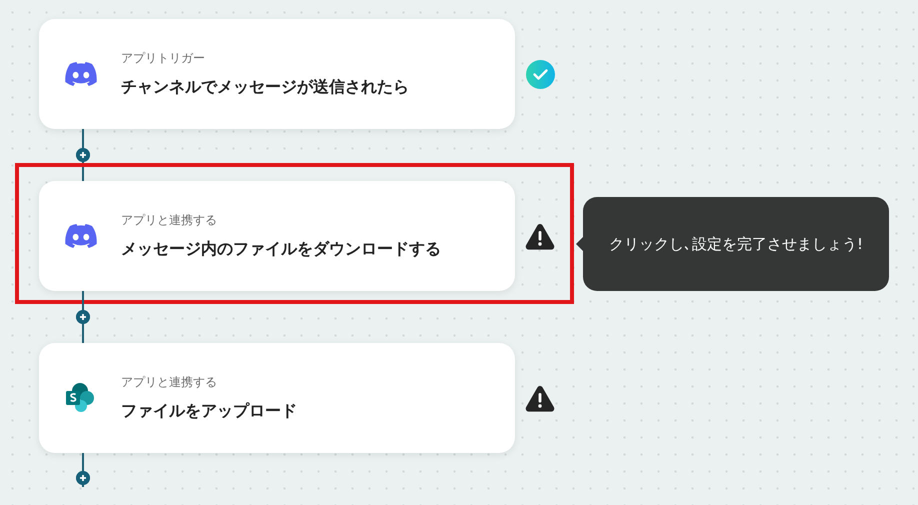 This screenshot has width=918, height=505. What do you see at coordinates (80, 398) in the screenshot?
I see `sharepoint-logo-icon` at bounding box center [80, 398].